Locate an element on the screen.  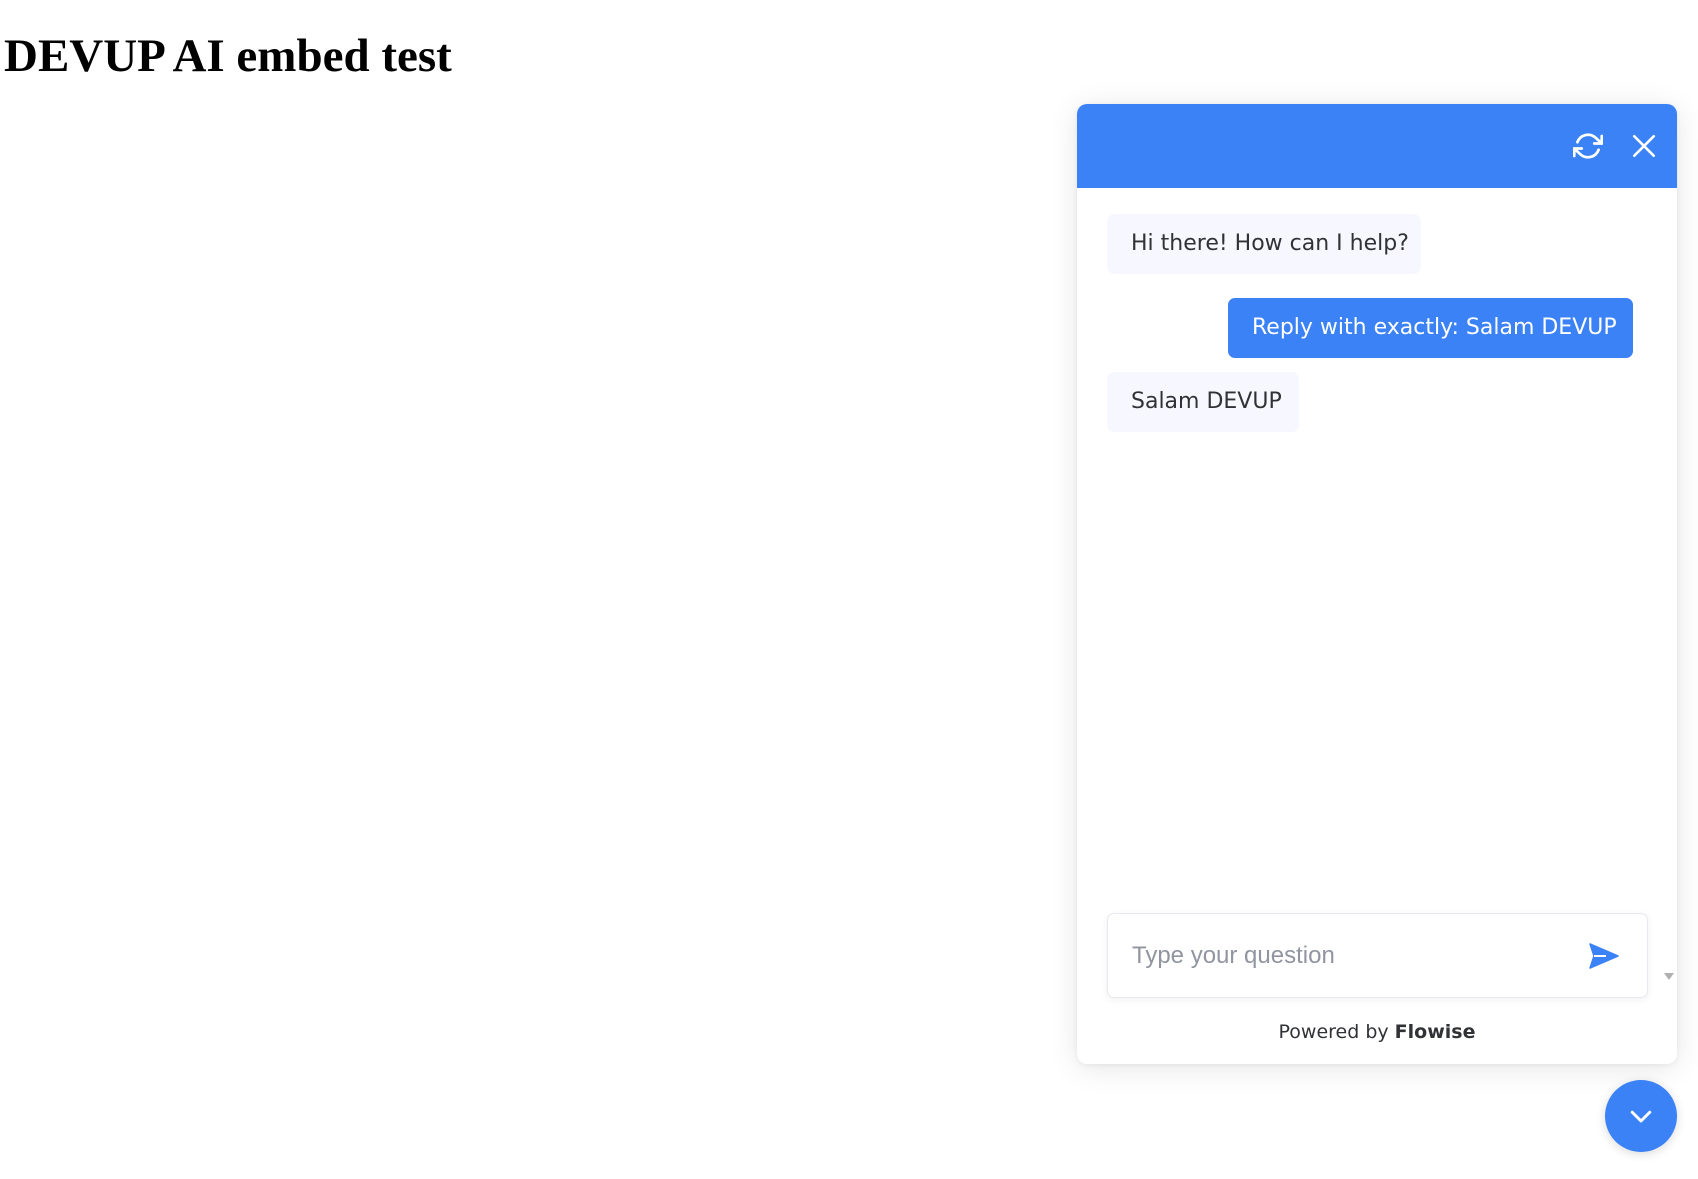
close-icon is located at coordinates (1644, 146).